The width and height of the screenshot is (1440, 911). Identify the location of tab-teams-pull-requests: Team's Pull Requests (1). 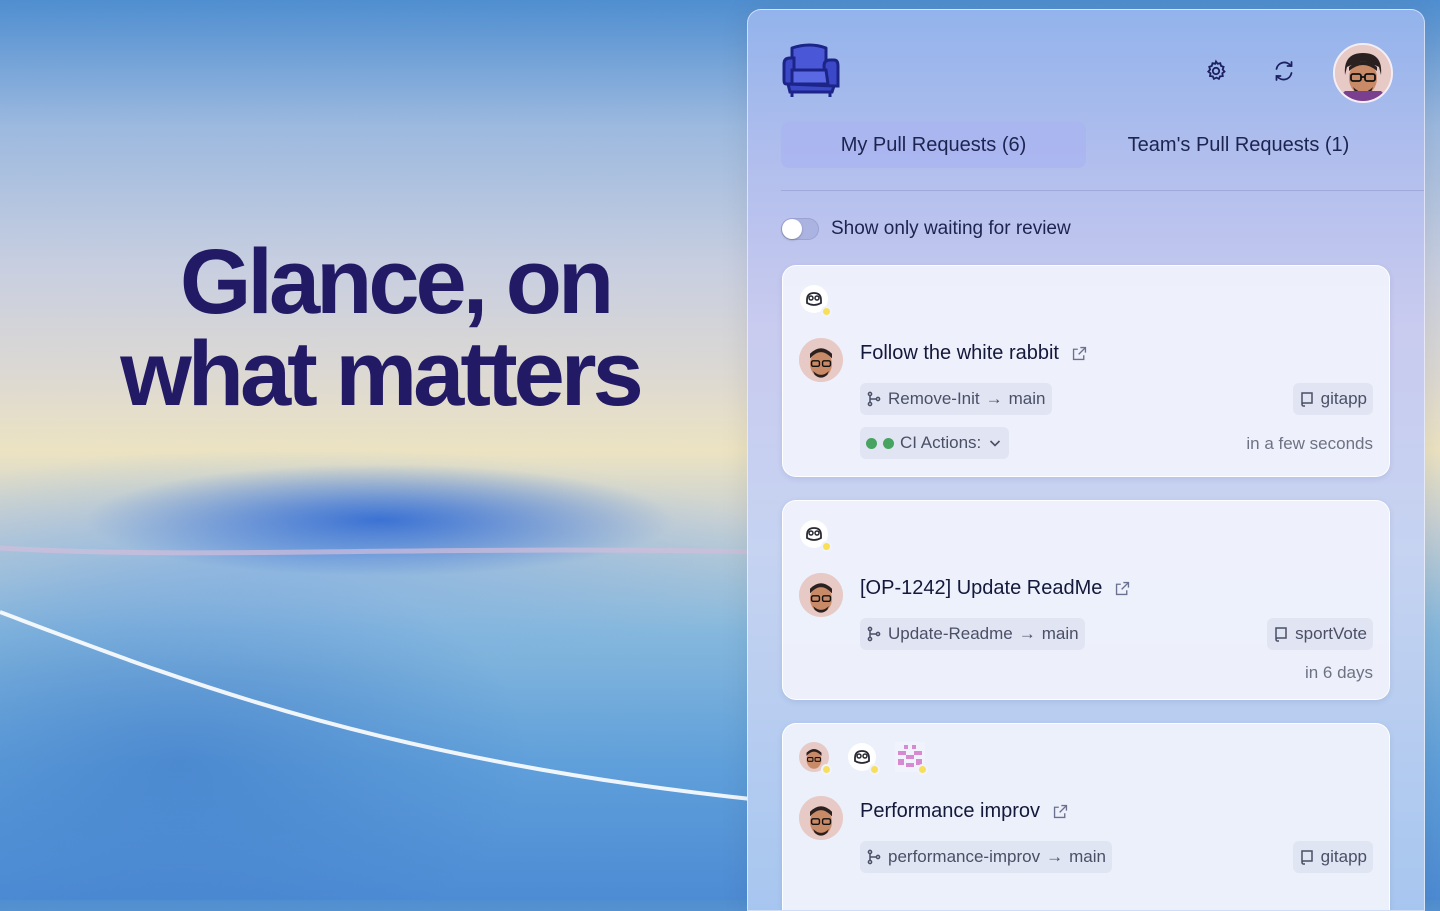
(1238, 145).